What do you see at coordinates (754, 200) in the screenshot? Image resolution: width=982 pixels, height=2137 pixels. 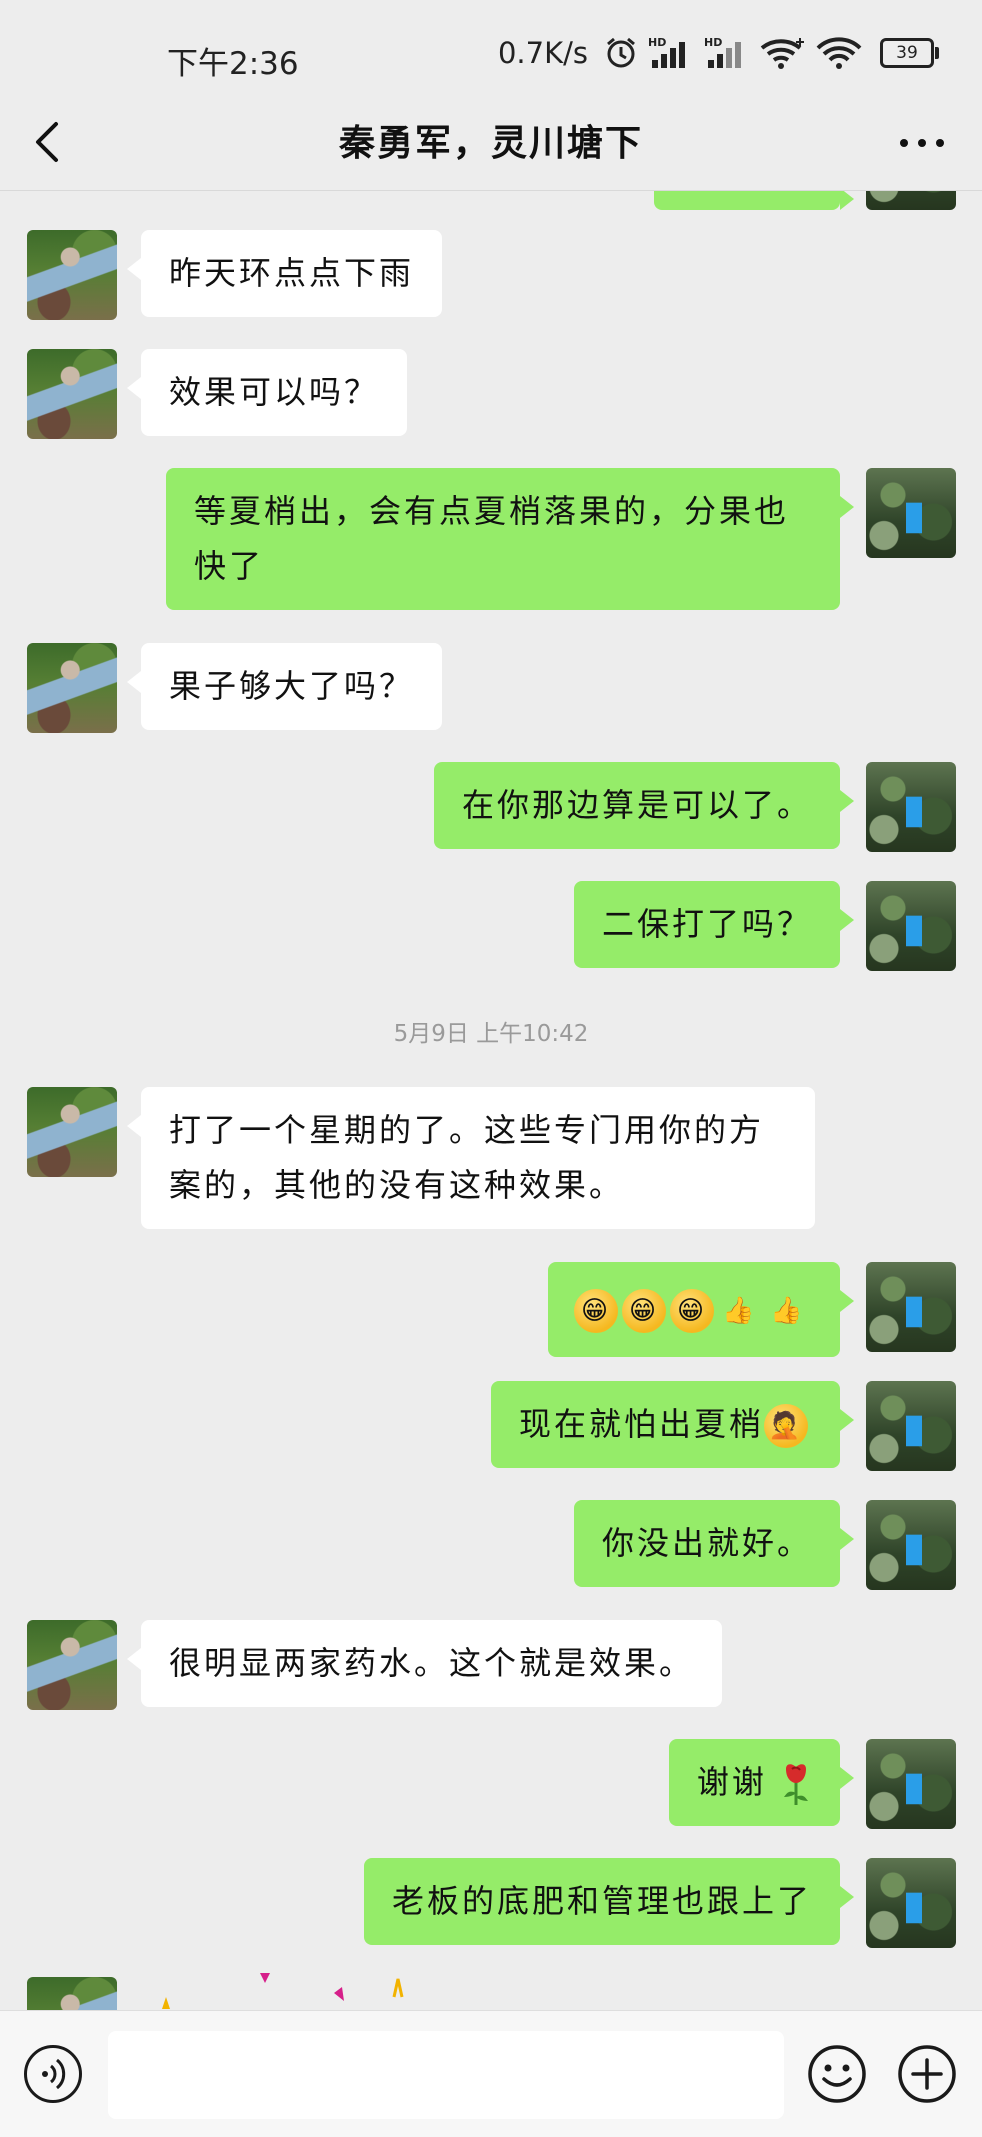 I see `message-bubble-partial` at bounding box center [754, 200].